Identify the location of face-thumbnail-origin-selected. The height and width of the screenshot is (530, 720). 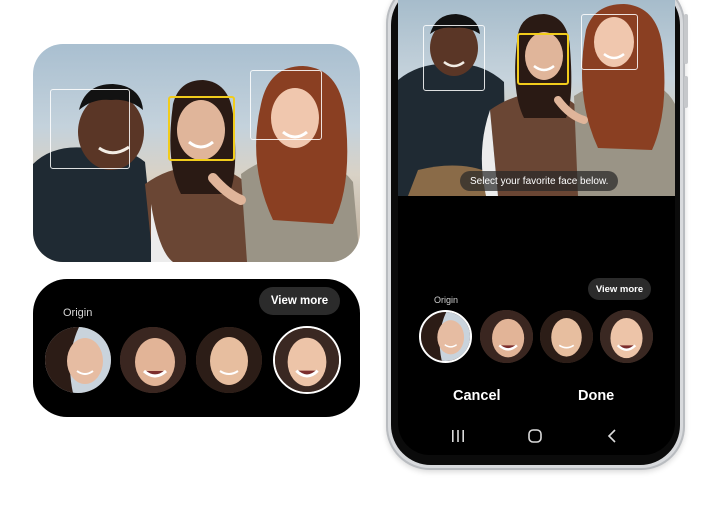
(445, 336).